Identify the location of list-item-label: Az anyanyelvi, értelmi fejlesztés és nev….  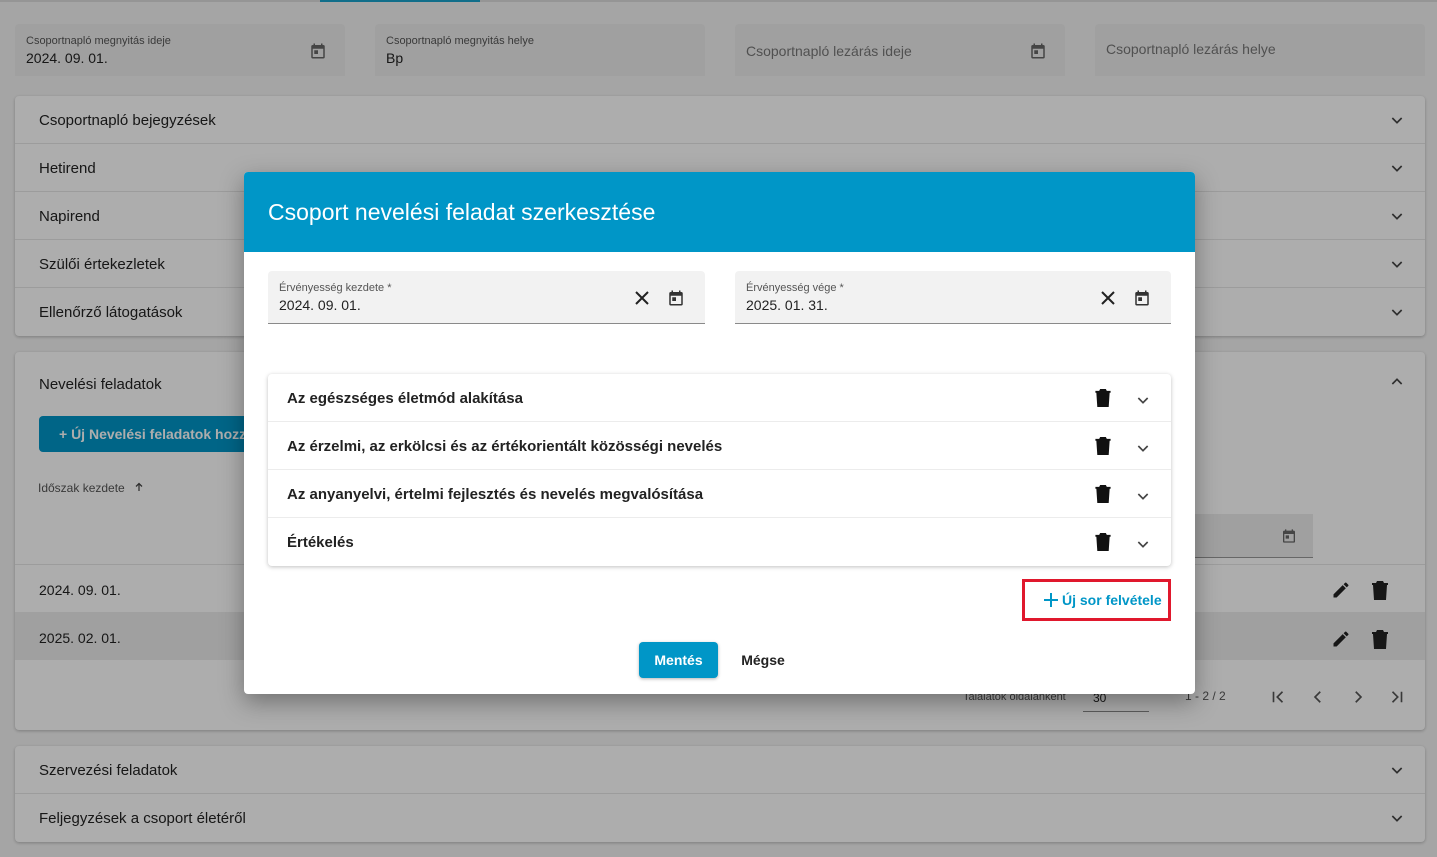
(495, 494).